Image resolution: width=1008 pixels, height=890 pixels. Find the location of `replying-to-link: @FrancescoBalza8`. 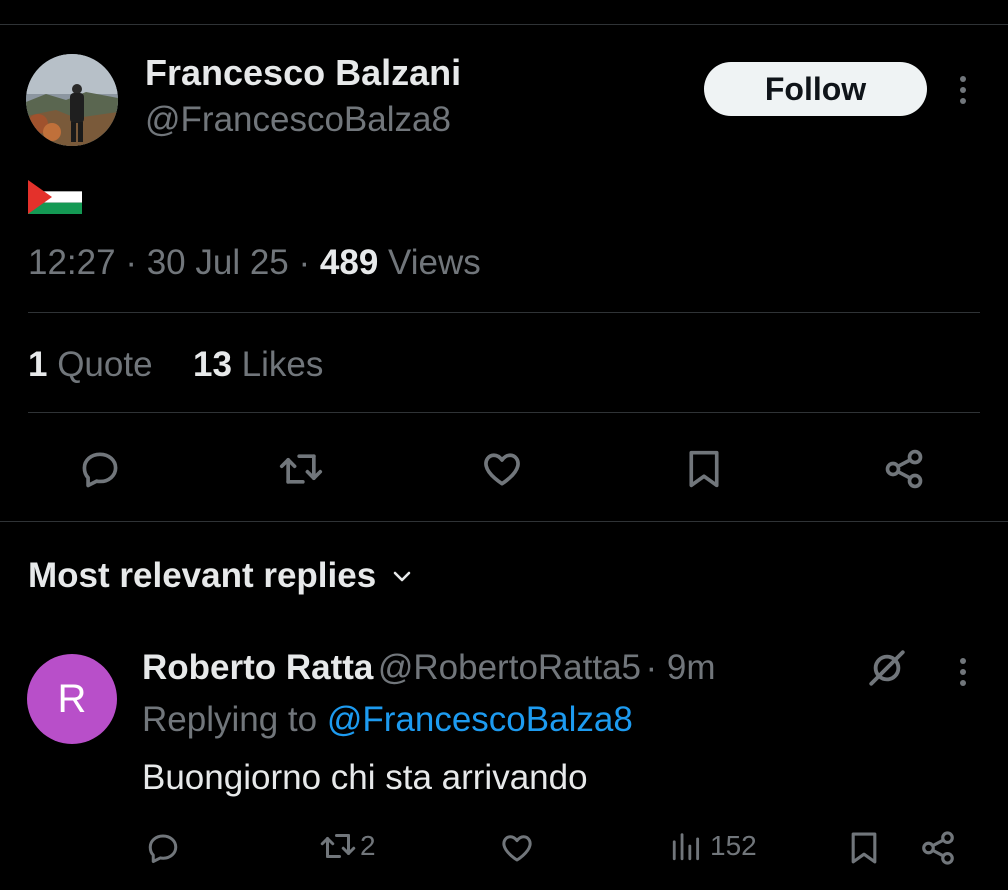

replying-to-link: @FrancescoBalza8 is located at coordinates (480, 719).